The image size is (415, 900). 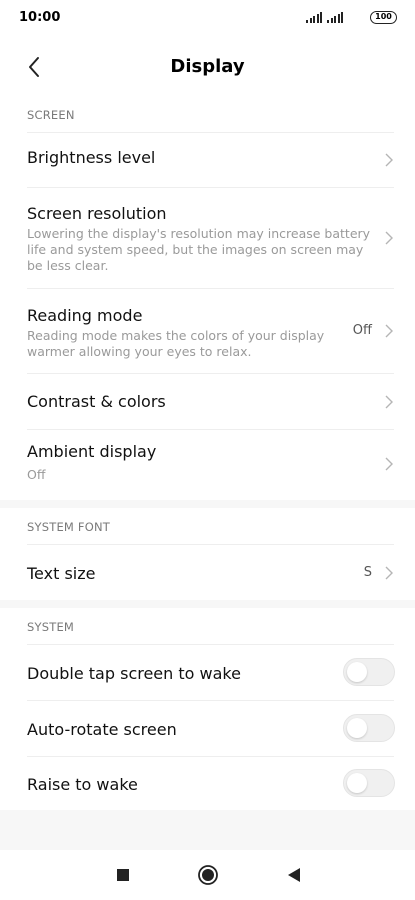 What do you see at coordinates (369, 672) in the screenshot?
I see `double-tap-wake-toggle` at bounding box center [369, 672].